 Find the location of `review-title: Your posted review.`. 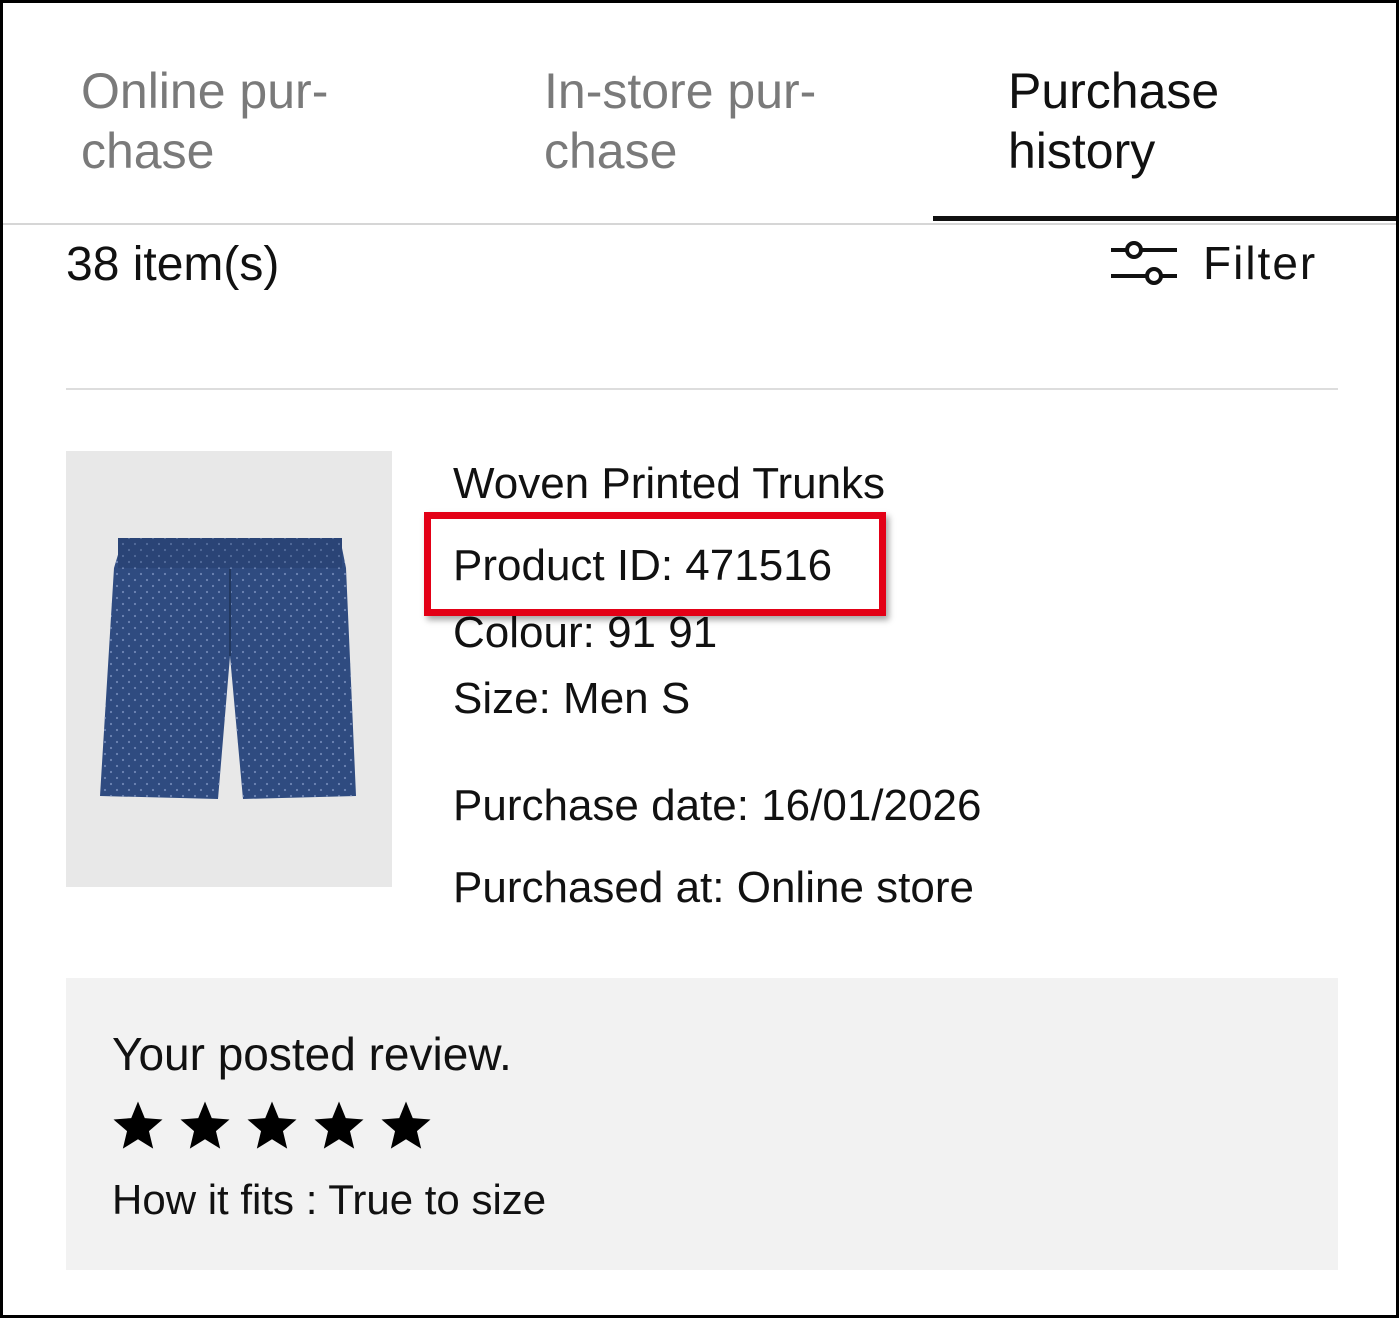

review-title: Your posted review. is located at coordinates (312, 1054).